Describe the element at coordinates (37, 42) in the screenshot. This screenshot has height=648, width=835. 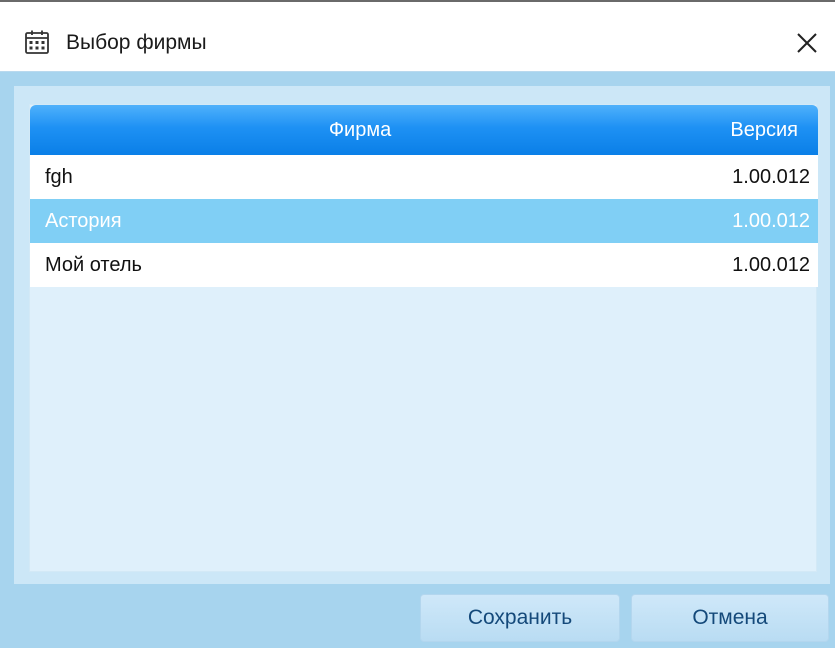
I see `calendar-icon` at that location.